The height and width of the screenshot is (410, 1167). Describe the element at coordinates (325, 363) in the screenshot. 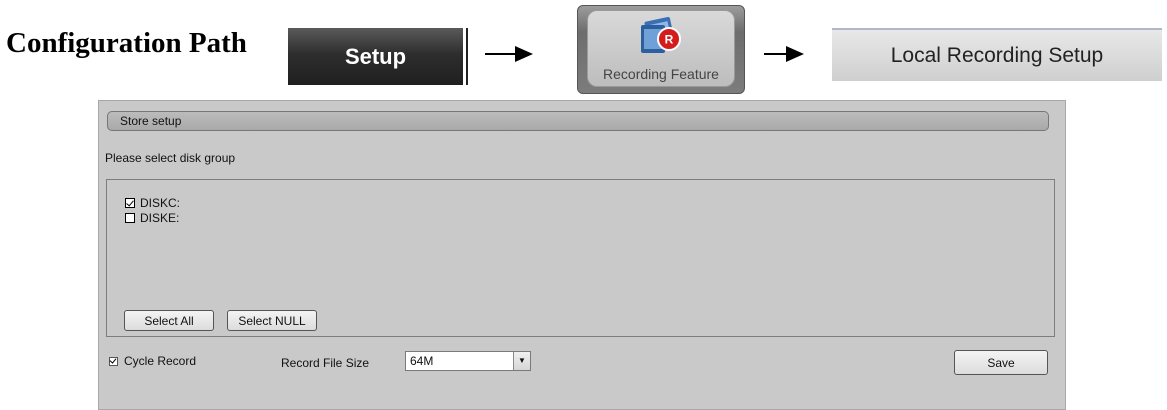

I see `record-file-size-label: Record File Size` at that location.